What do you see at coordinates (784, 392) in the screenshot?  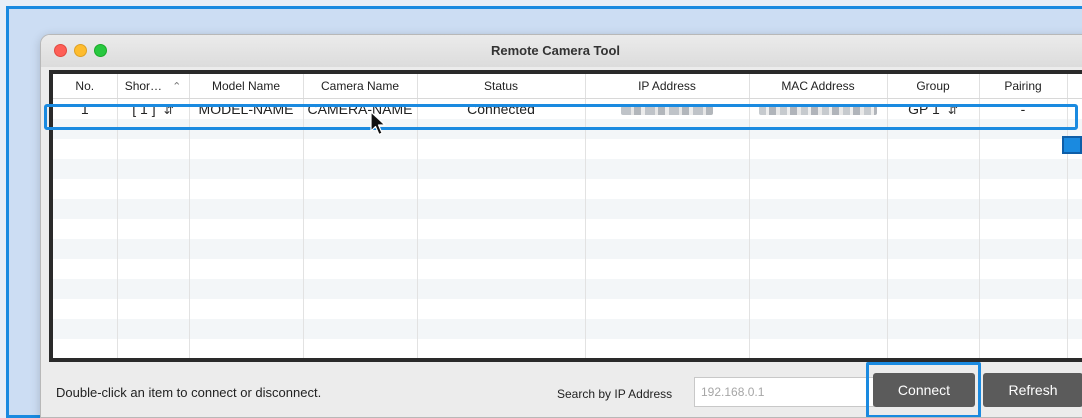 I see `search-ip-input` at bounding box center [784, 392].